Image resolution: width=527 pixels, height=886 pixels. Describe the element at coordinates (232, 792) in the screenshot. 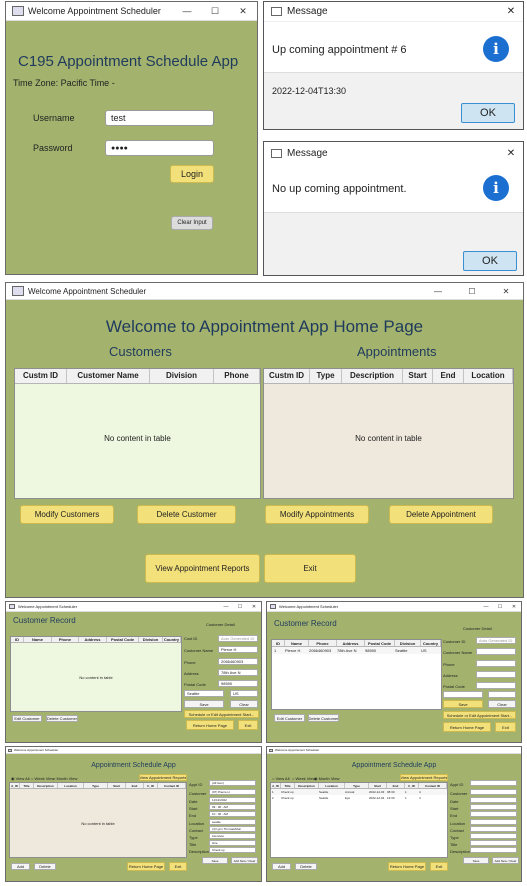

I see `customer-select: (97) Pierce H` at that location.